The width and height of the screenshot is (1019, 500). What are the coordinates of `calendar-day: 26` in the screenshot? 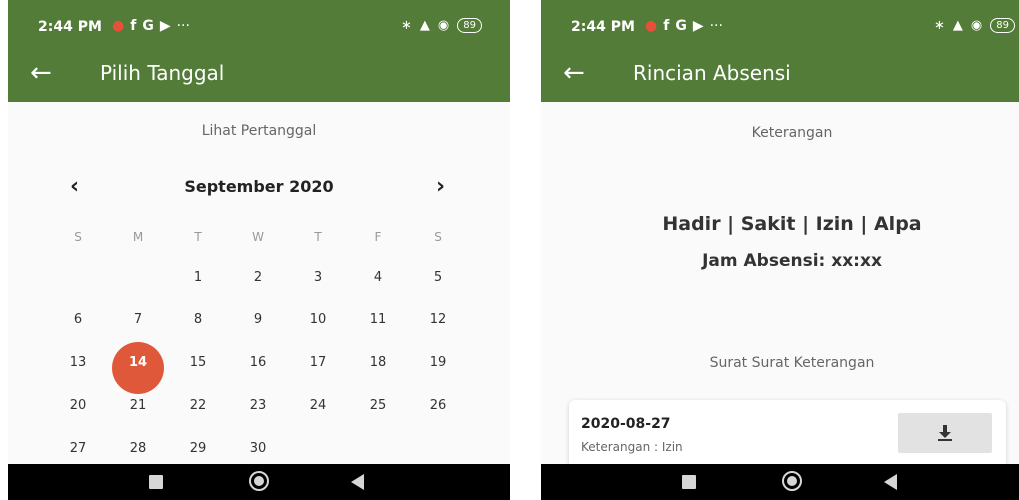 It's located at (438, 406).